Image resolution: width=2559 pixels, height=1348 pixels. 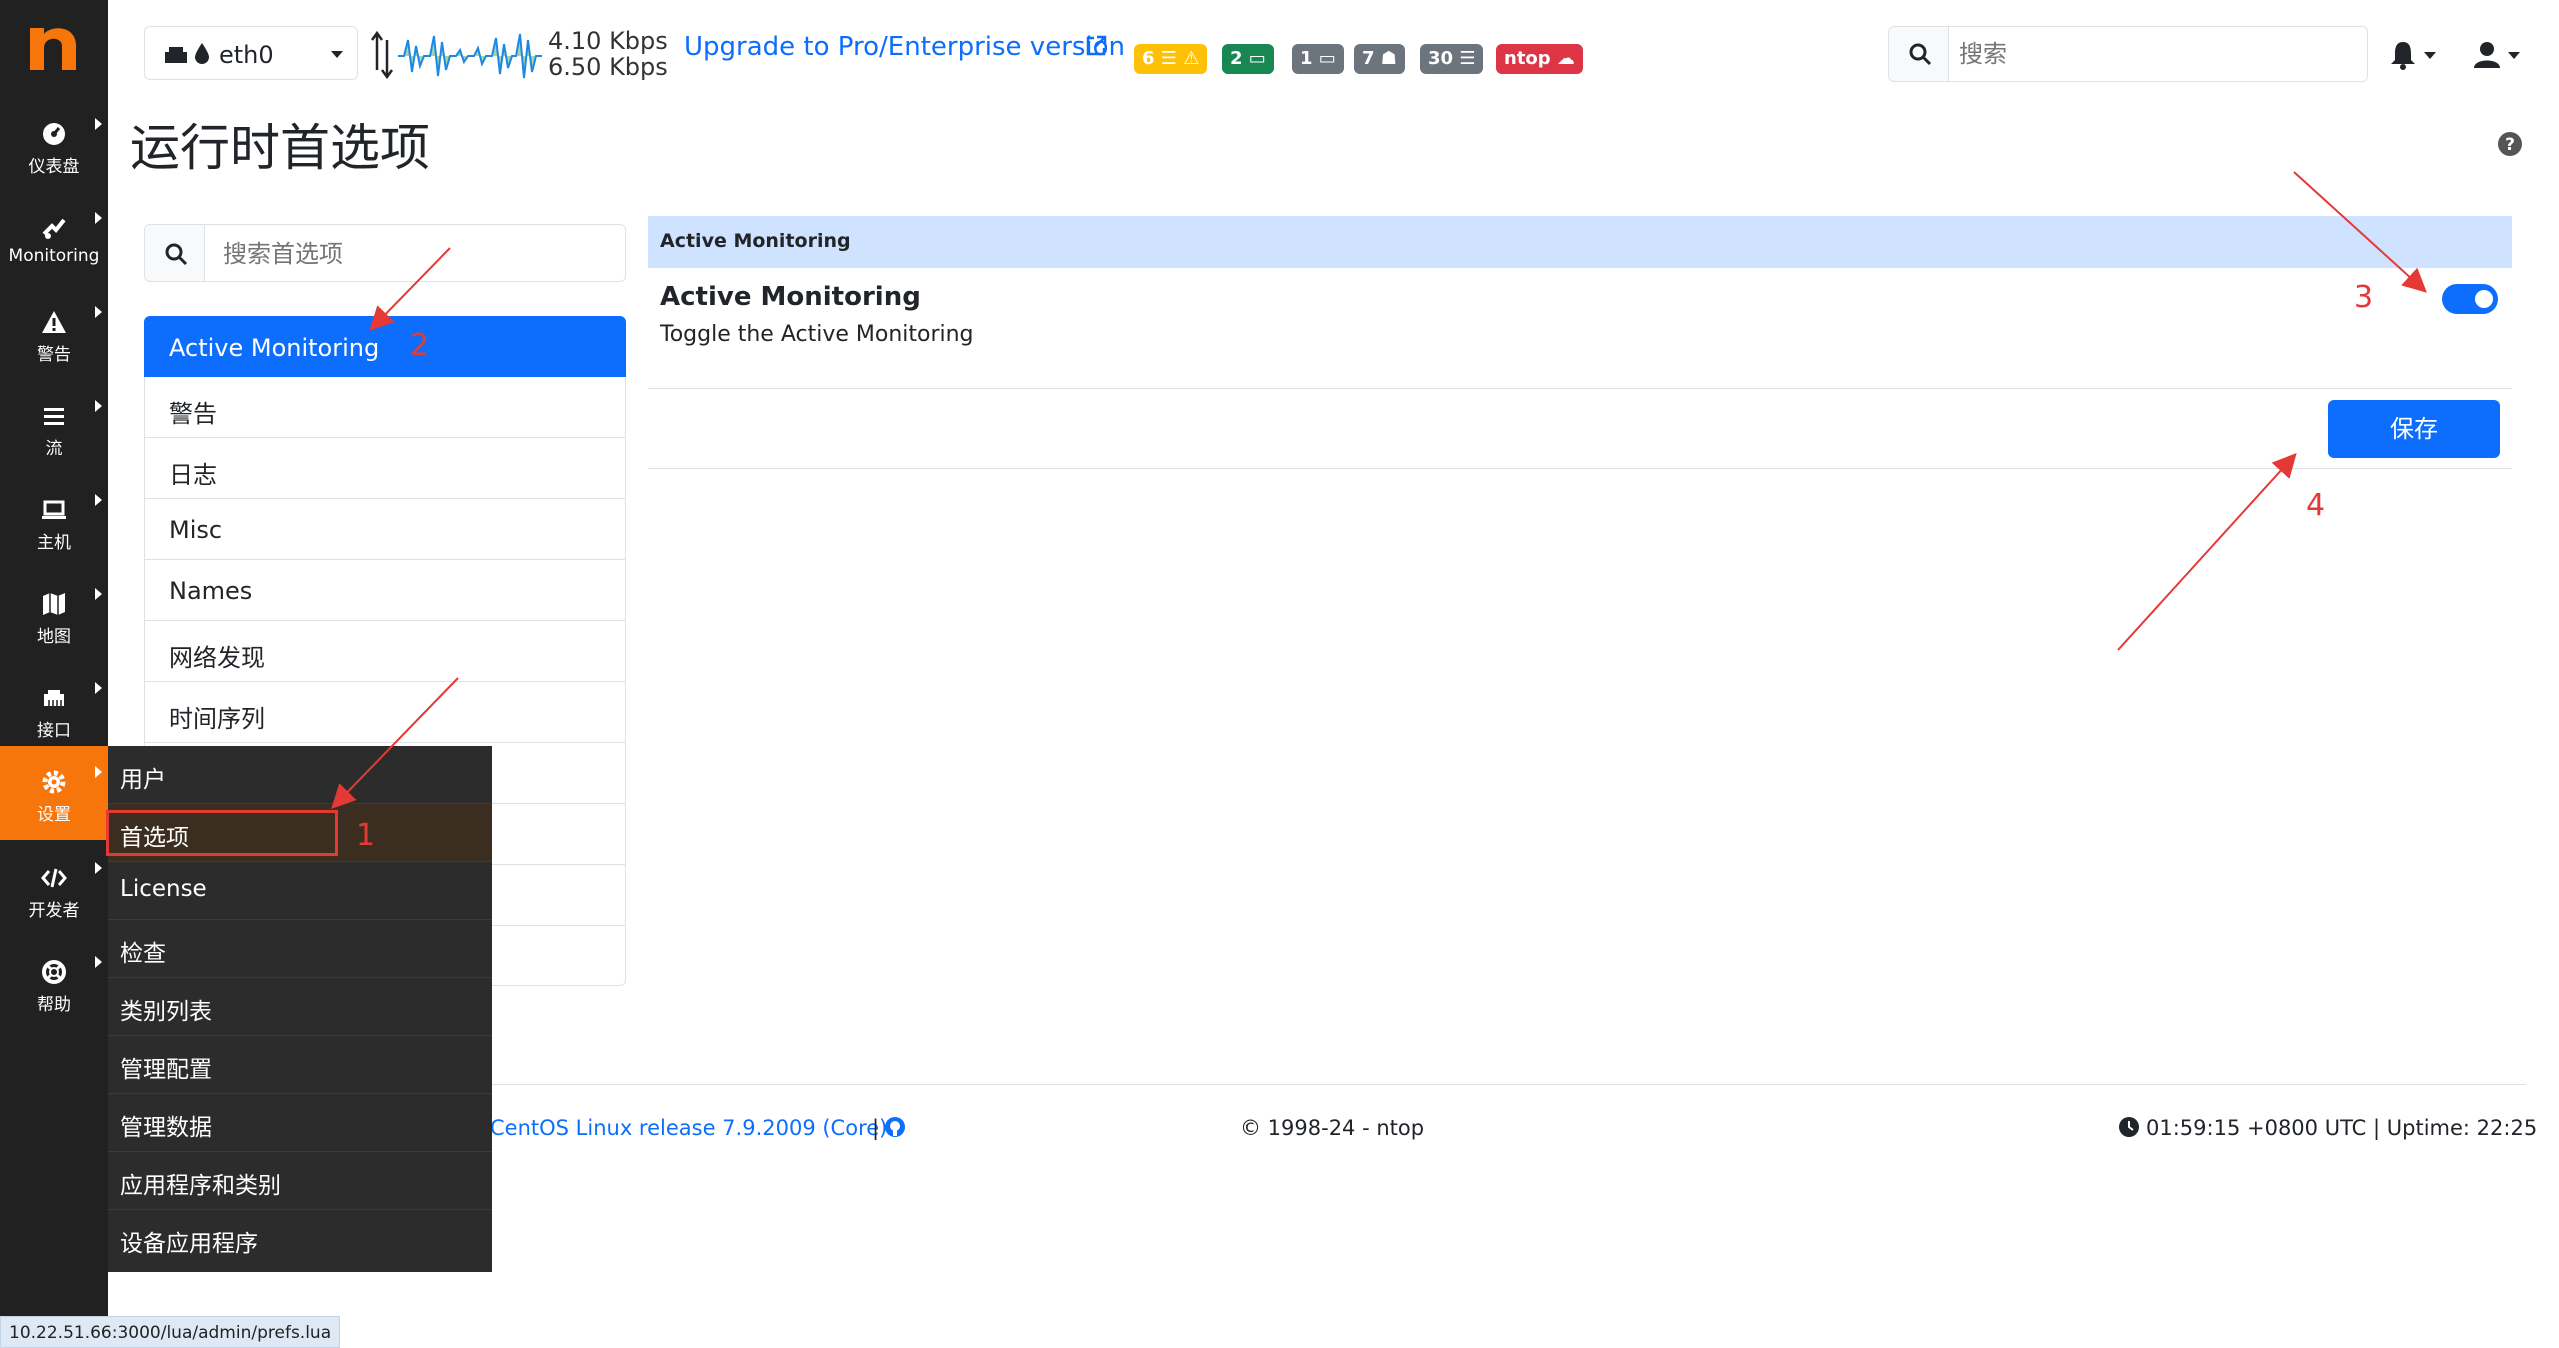 What do you see at coordinates (300, 1239) in the screenshot?
I see `submenu-item-device-apps: 设备应用程序` at bounding box center [300, 1239].